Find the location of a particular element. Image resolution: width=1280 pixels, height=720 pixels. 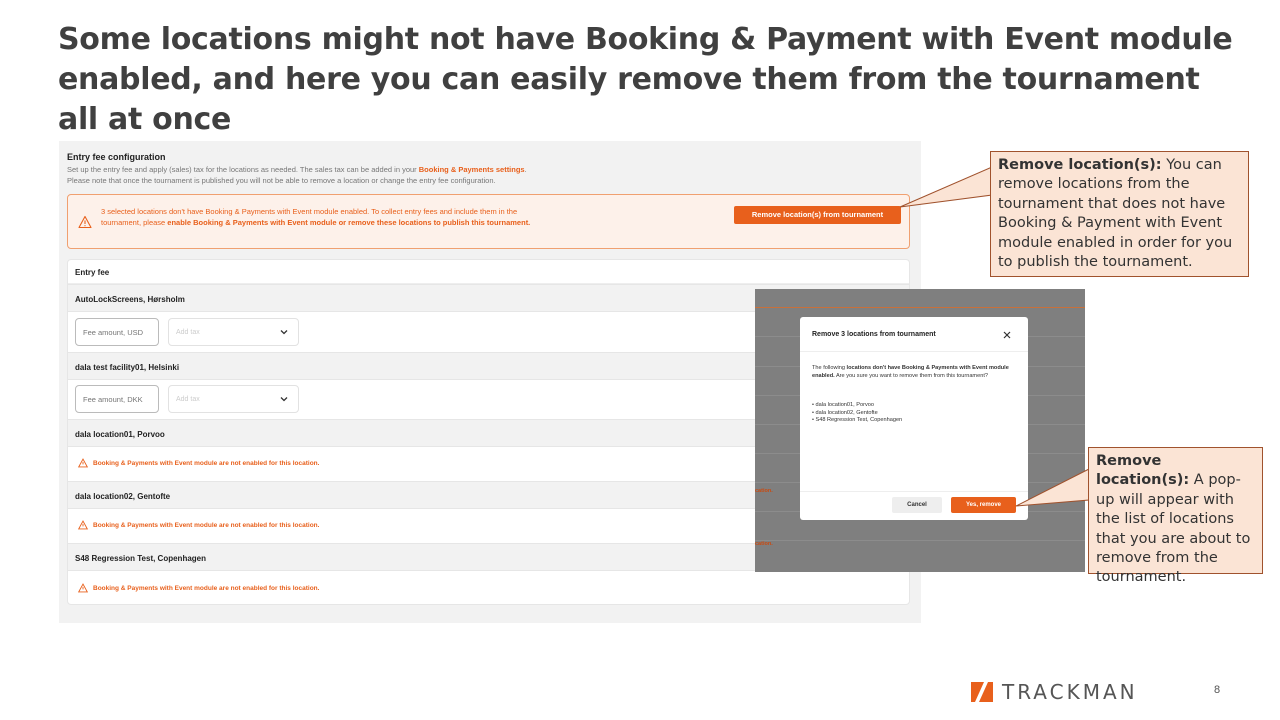

booking-payments-settings-link: Booking & Payments settings is located at coordinates (472, 169).